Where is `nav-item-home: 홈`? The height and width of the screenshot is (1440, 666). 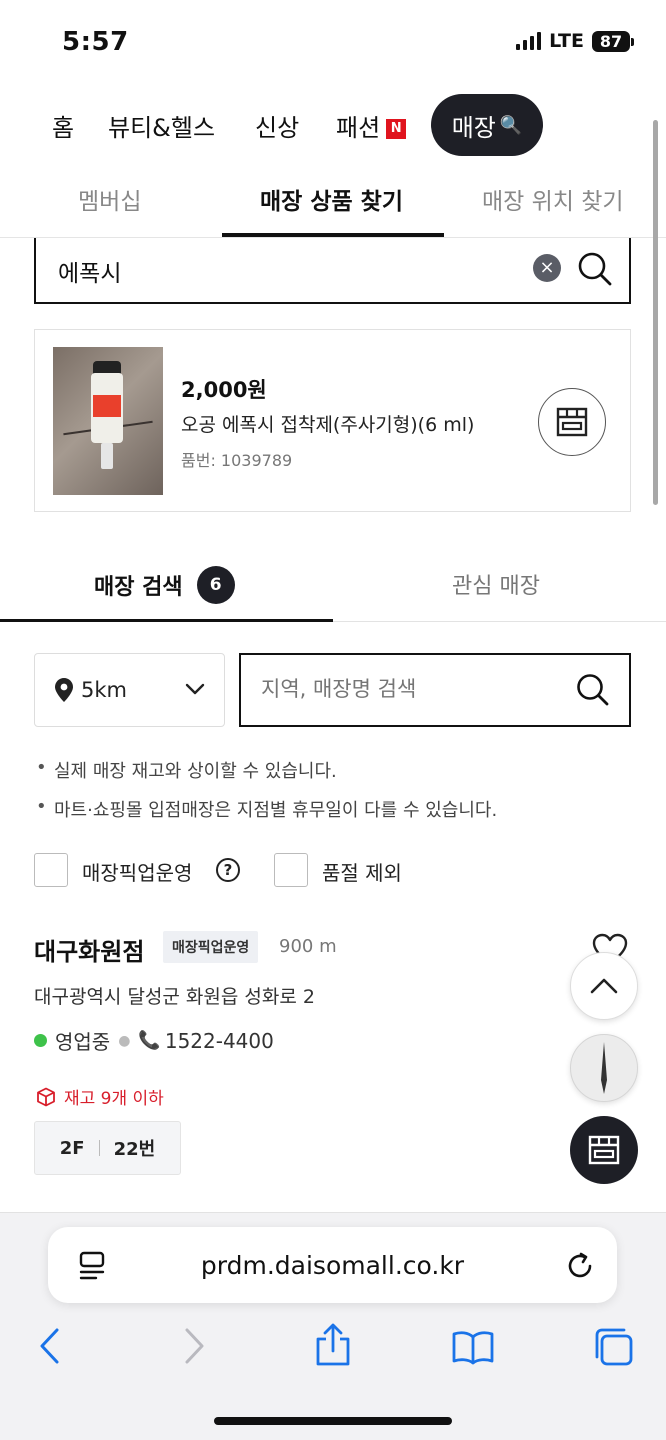
nav-item-home: 홈 is located at coordinates (63, 125).